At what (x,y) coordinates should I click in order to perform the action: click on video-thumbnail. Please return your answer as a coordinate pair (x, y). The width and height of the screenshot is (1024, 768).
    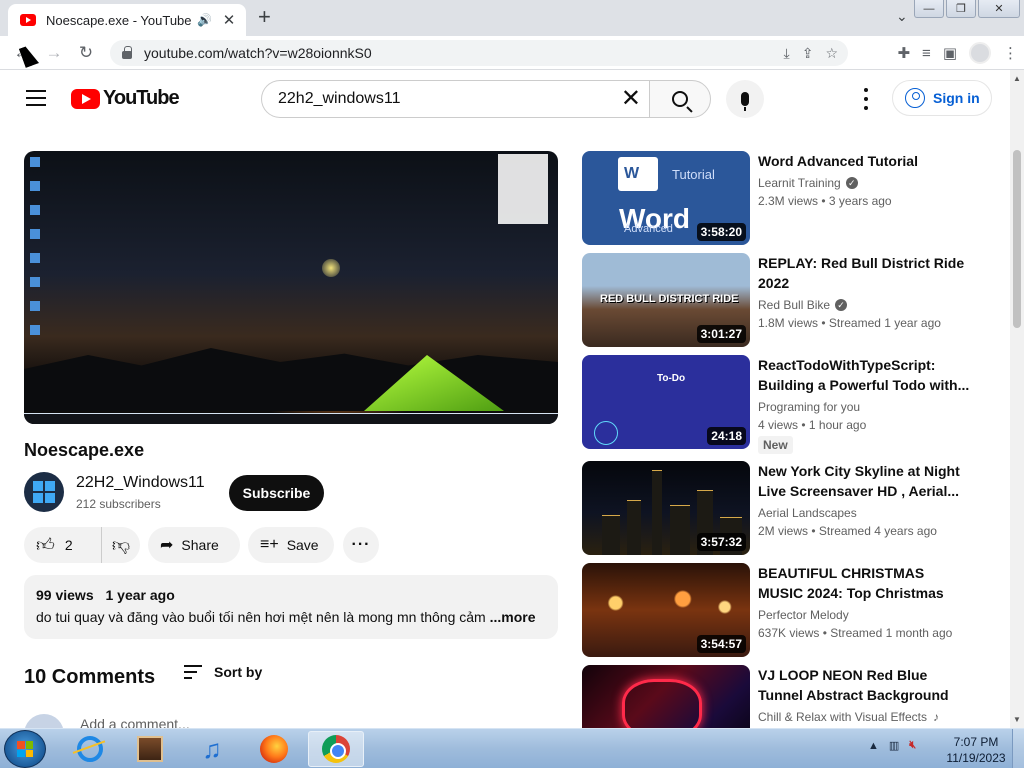
    Looking at the image, I should click on (666, 696).